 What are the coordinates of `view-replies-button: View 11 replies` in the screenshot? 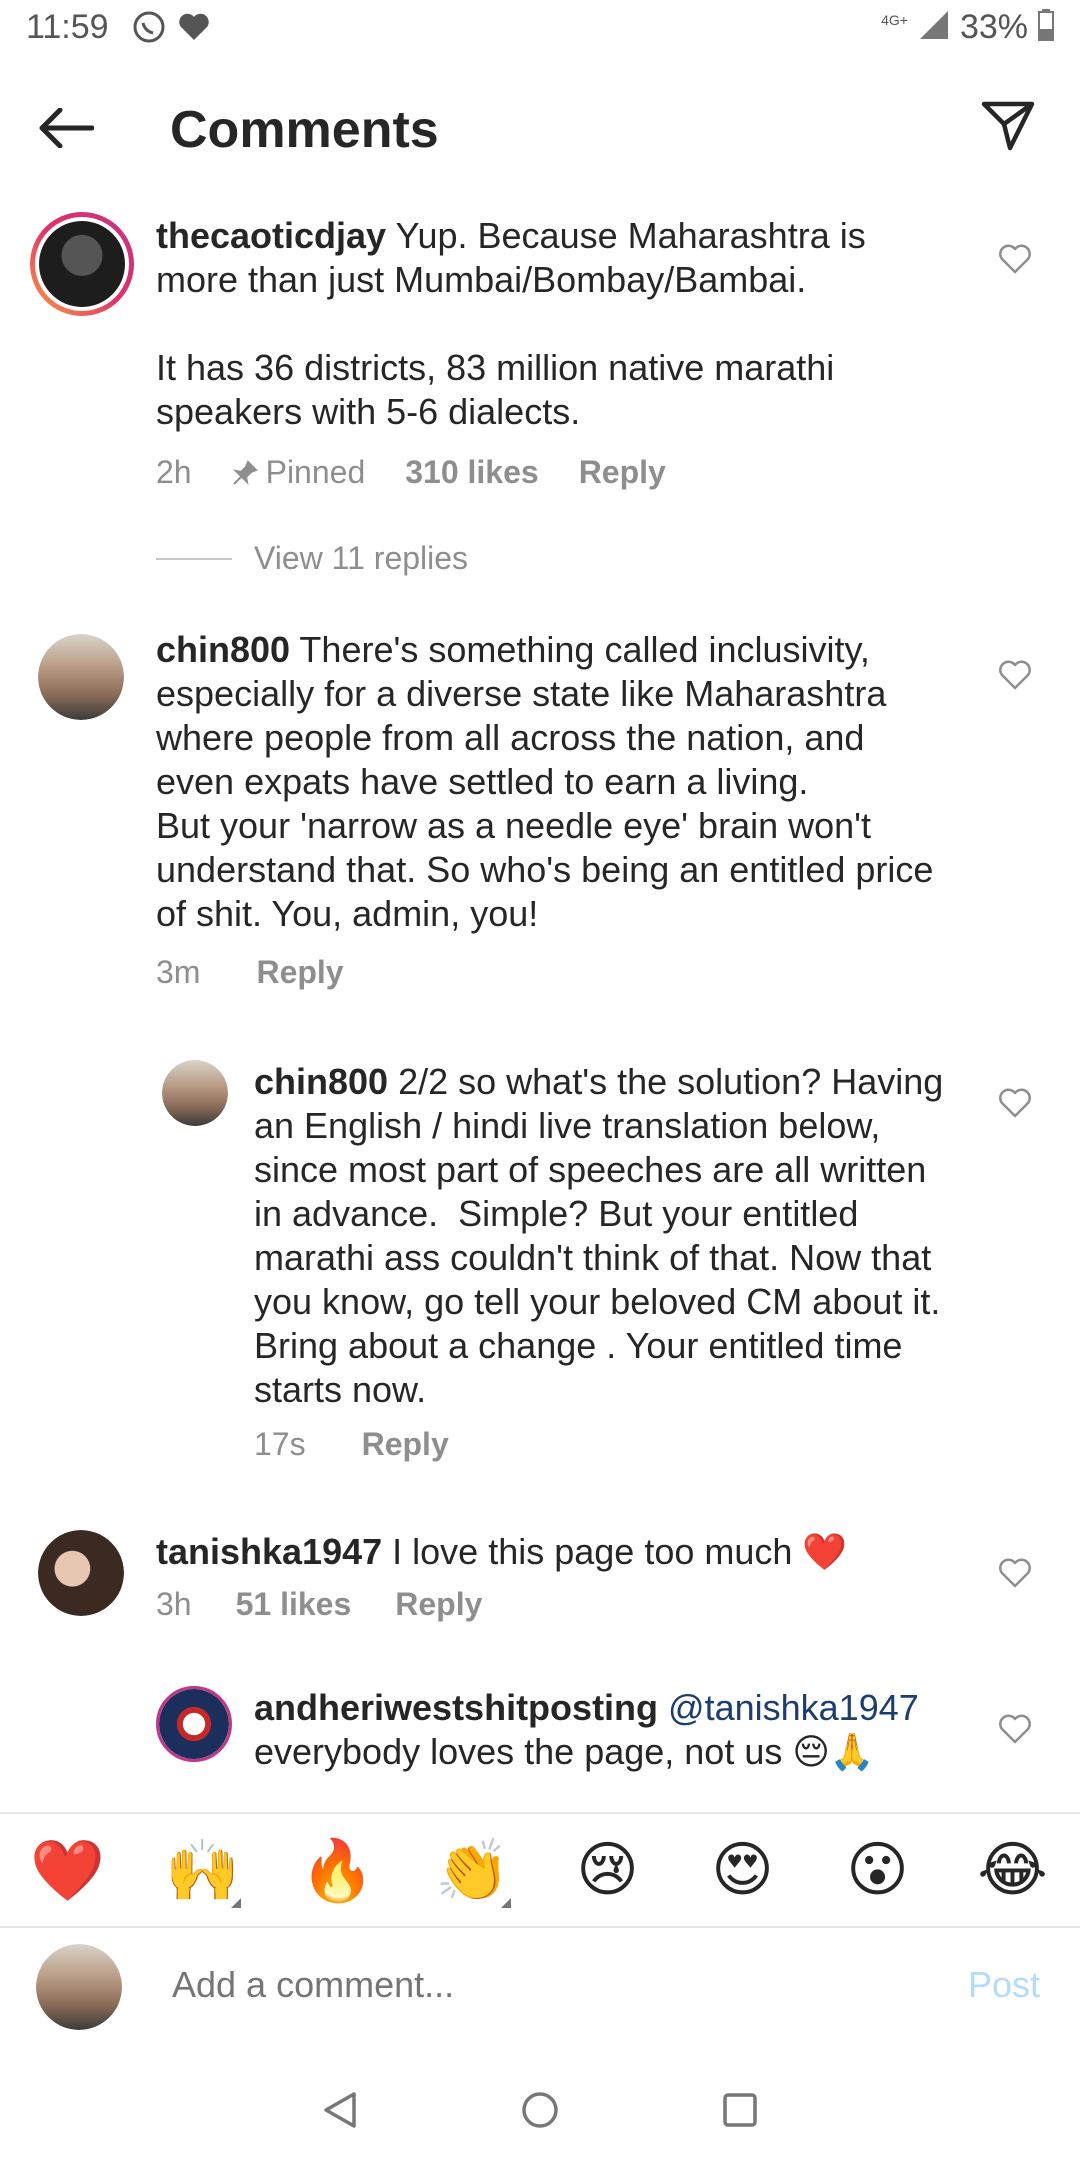 It's located at (312, 558).